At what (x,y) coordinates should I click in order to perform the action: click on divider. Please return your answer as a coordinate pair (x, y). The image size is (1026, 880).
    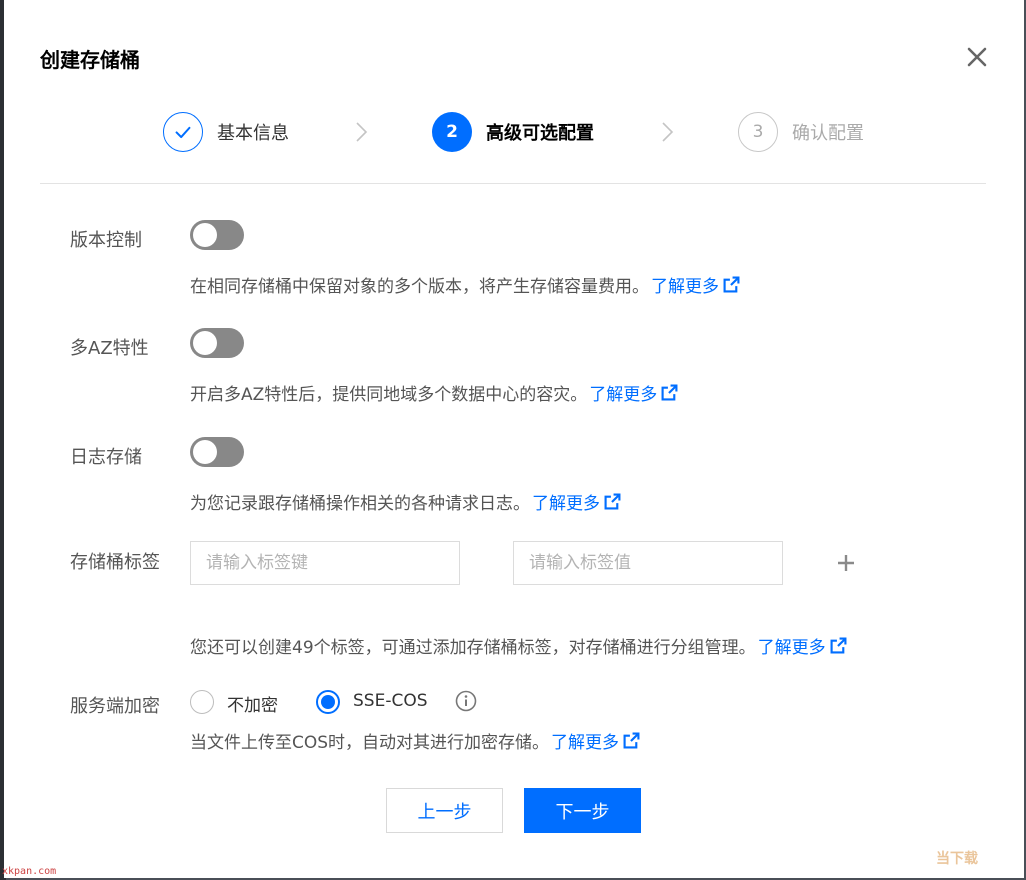
    Looking at the image, I should click on (513, 183).